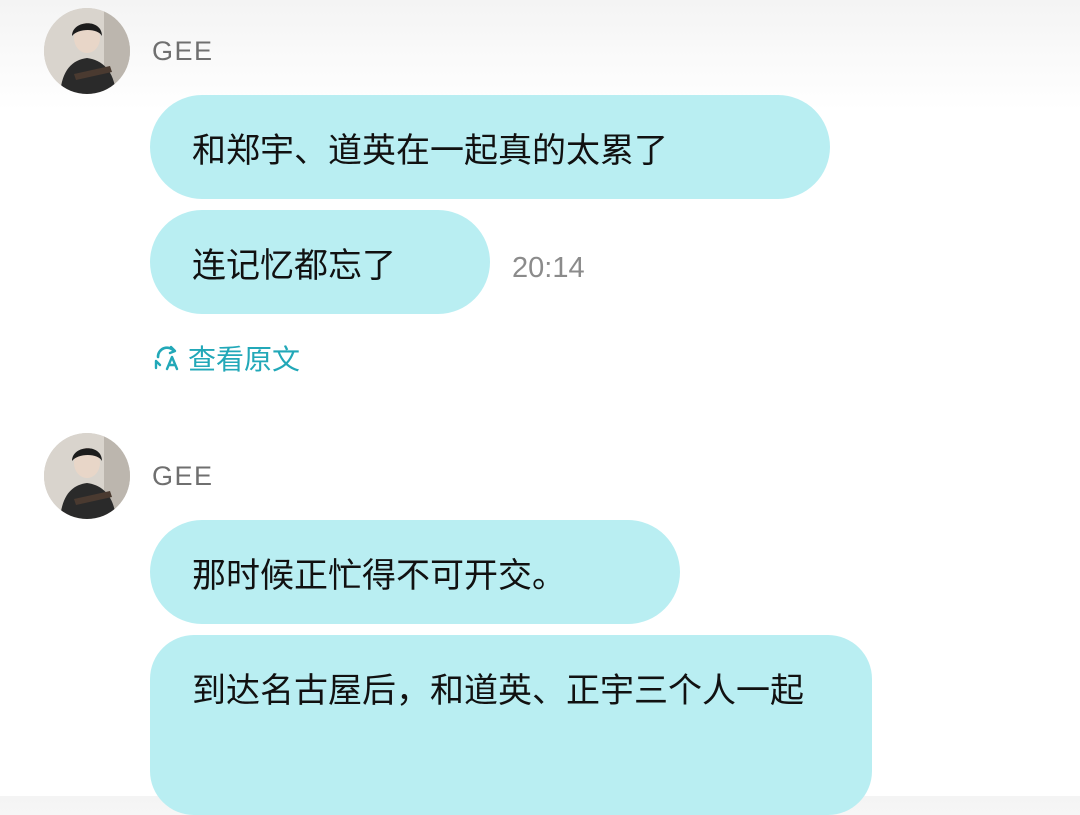 Image resolution: width=1080 pixels, height=815 pixels. Describe the element at coordinates (183, 476) in the screenshot. I see `sender-name: GEE` at that location.